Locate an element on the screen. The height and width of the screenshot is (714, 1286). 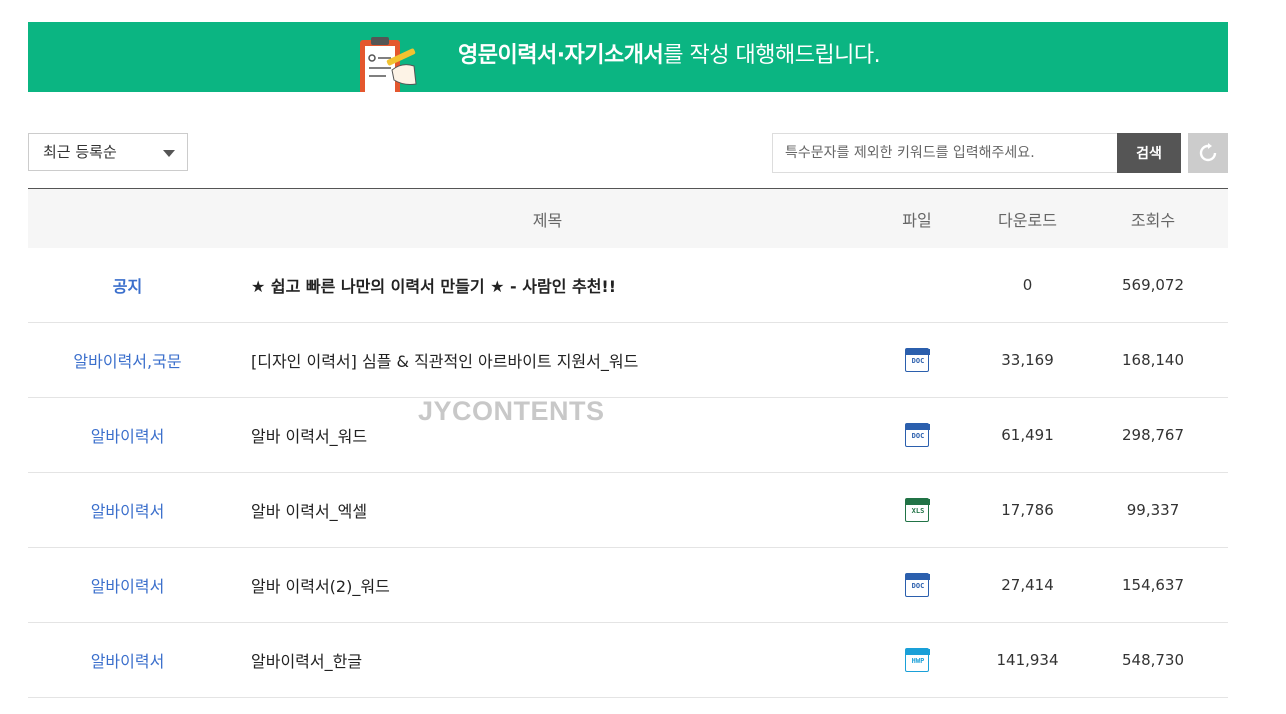
sort-dropdown: 최근 등록순 is located at coordinates (108, 152).